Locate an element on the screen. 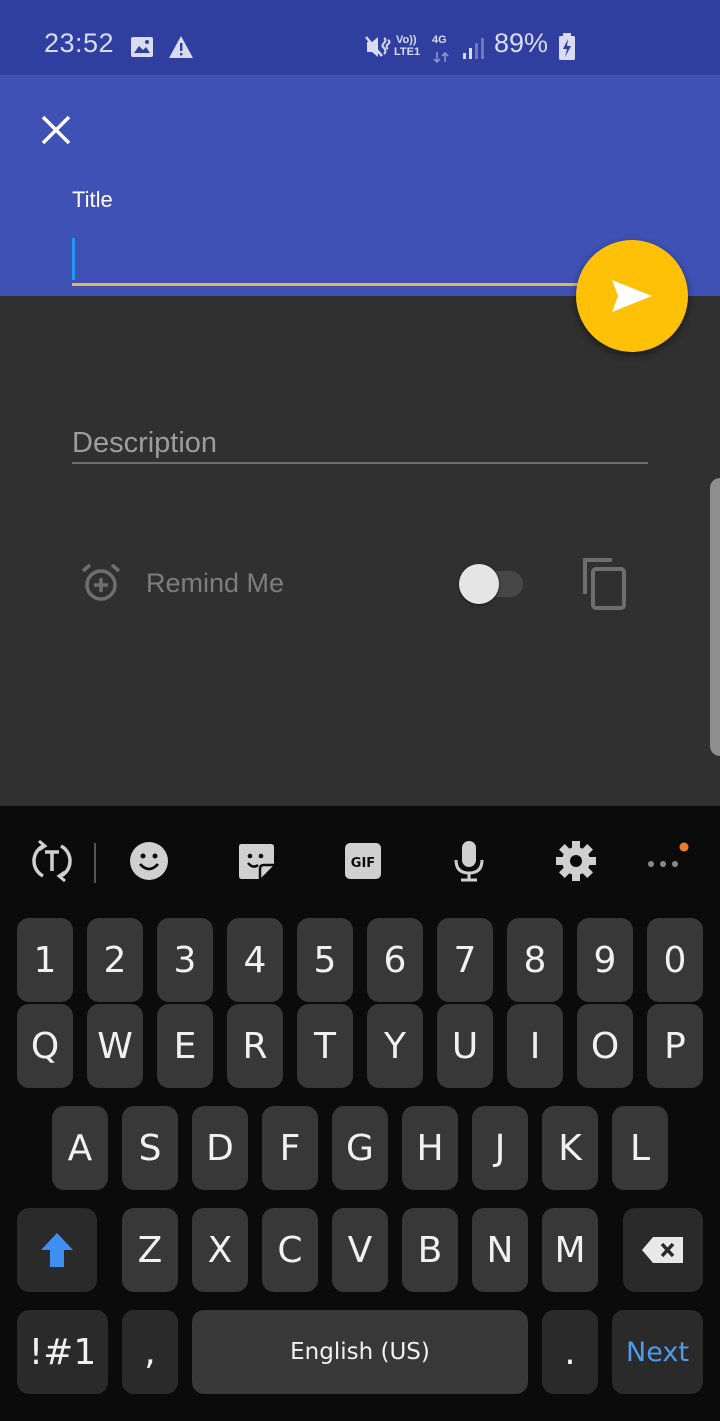 Image resolution: width=720 pixels, height=1421 pixels. key-z: Z is located at coordinates (150, 1250).